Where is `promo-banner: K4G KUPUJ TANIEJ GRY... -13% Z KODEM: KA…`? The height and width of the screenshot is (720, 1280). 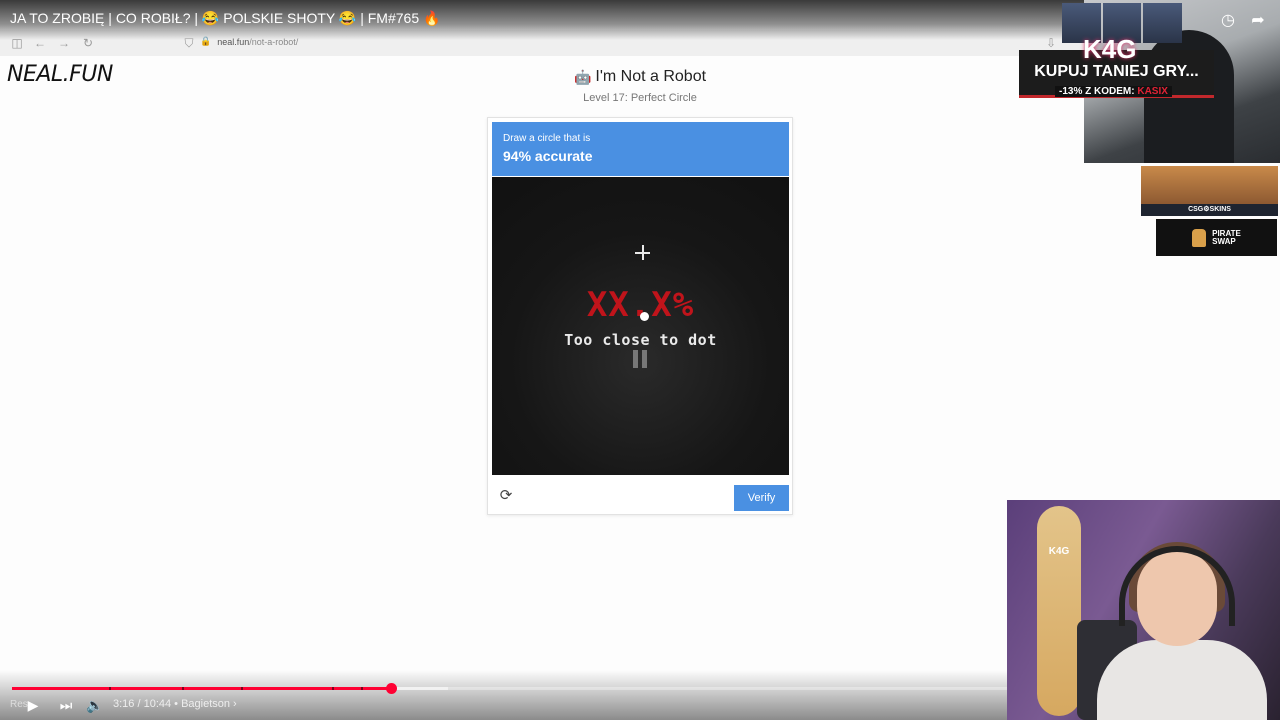
promo-banner: K4G KUPUJ TANIEJ GRY... -13% Z KODEM: KA… is located at coordinates (1116, 66).